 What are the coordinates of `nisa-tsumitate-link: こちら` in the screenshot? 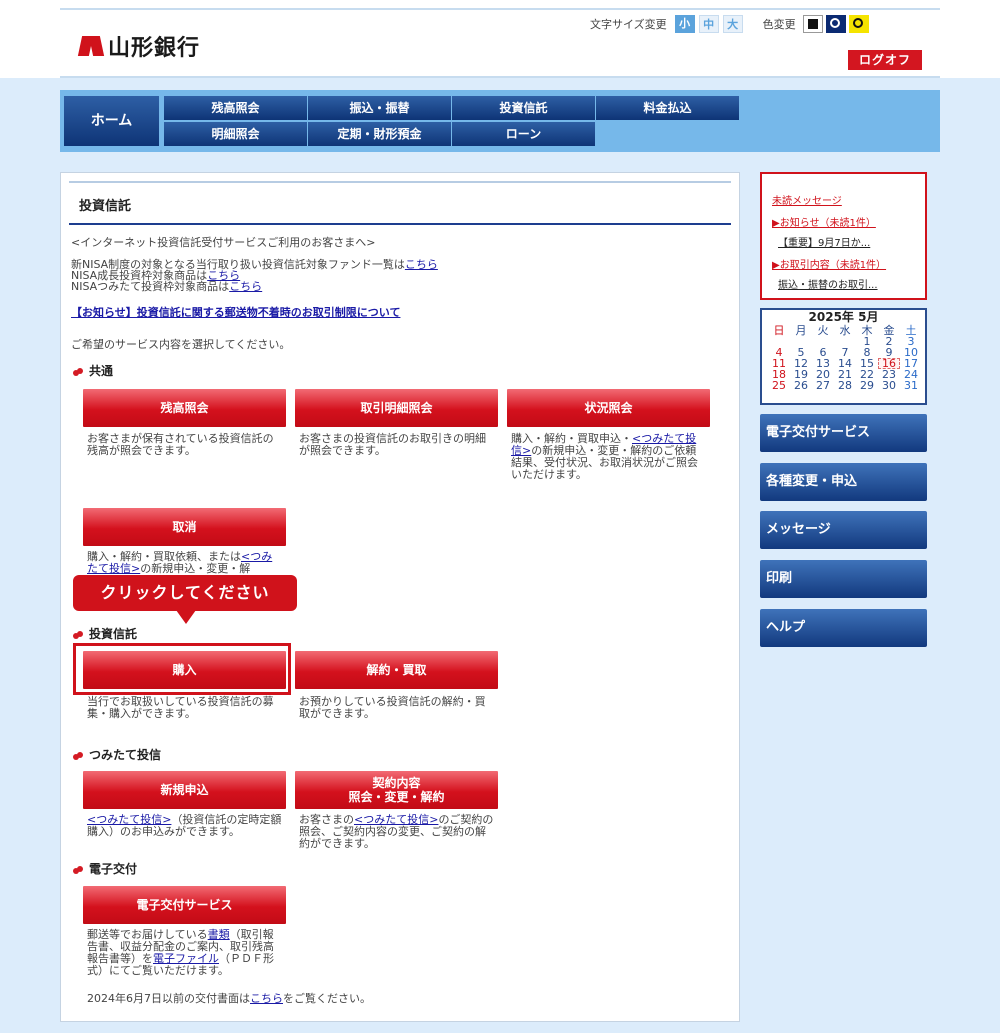 It's located at (245, 286).